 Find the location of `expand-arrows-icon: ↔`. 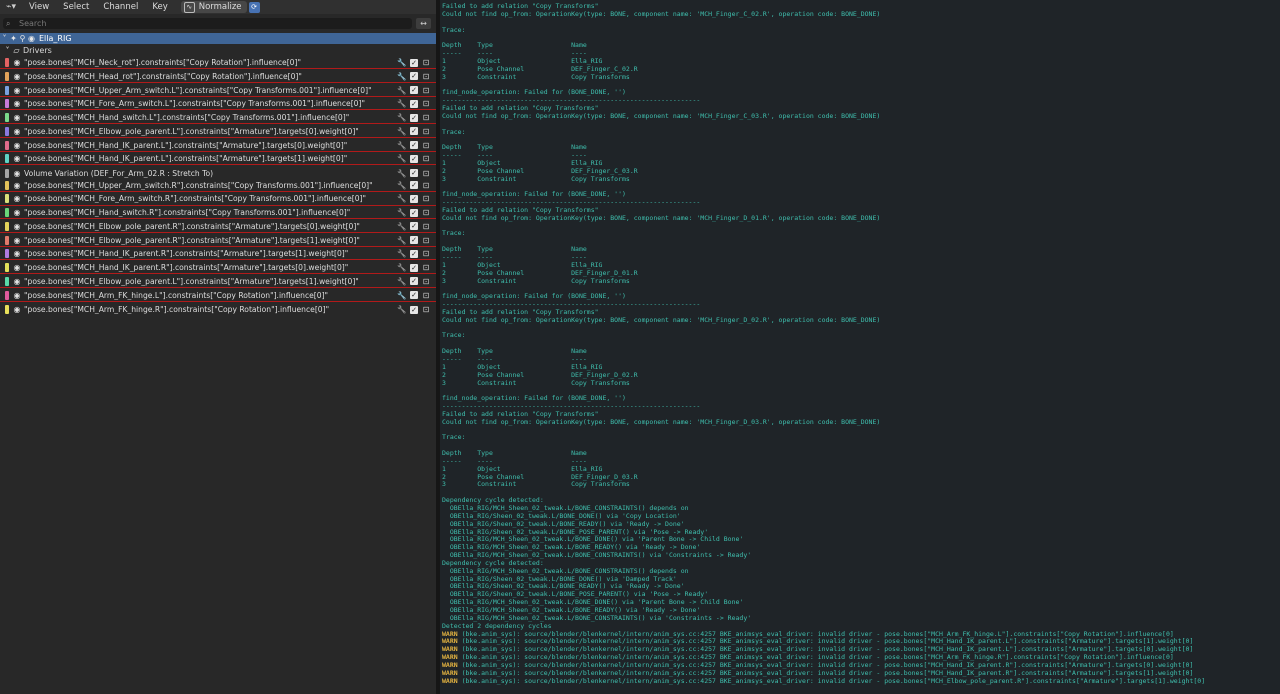

expand-arrows-icon: ↔ is located at coordinates (423, 23).